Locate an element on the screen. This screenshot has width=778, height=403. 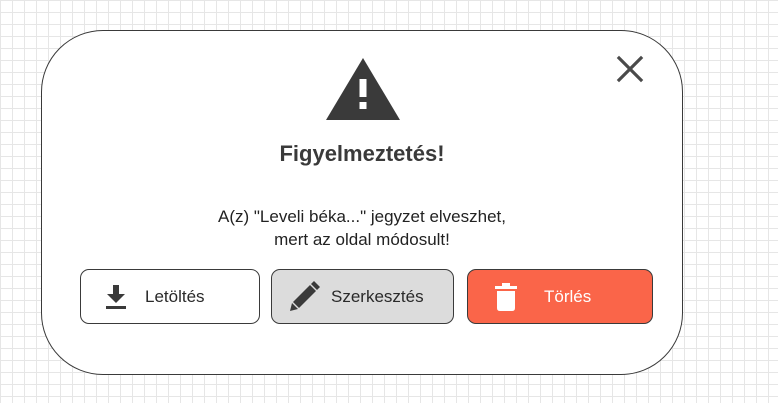
edit-button: Szerkesztés is located at coordinates (362, 296).